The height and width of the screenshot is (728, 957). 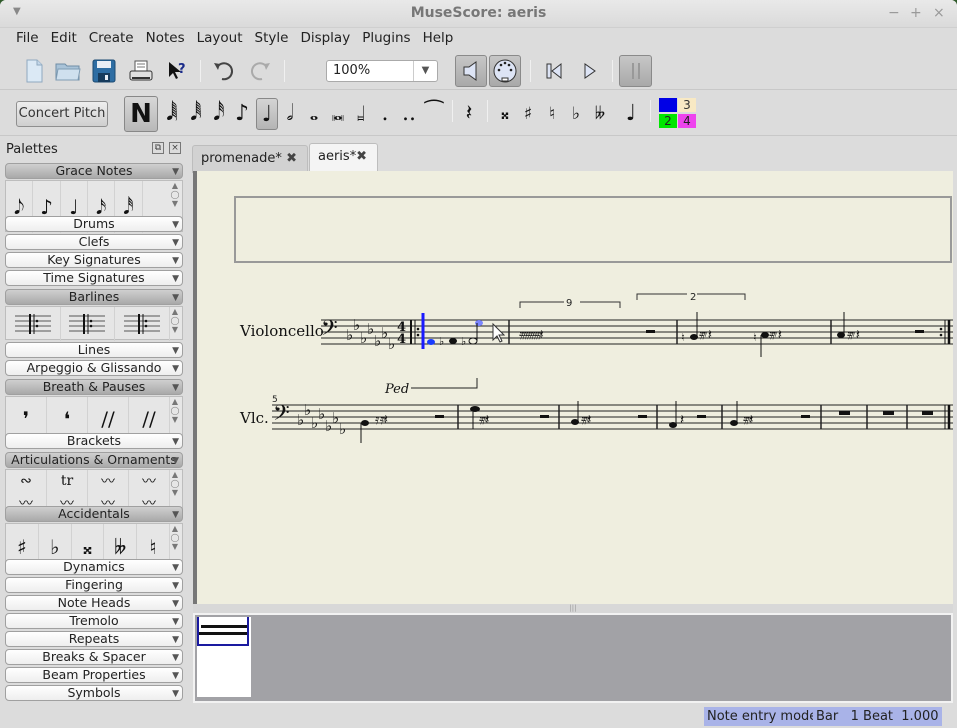 I want to click on palette-header-brackets: Brackets ▼, so click(x=94, y=441).